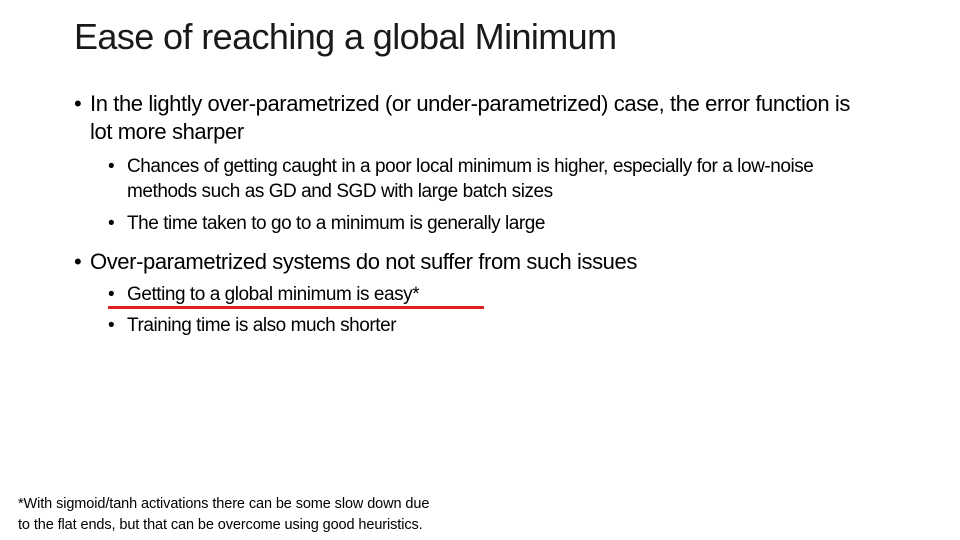 The height and width of the screenshot is (540, 960). Describe the element at coordinates (262, 325) in the screenshot. I see `sub-bullet-text: Training time is also much shorter` at that location.